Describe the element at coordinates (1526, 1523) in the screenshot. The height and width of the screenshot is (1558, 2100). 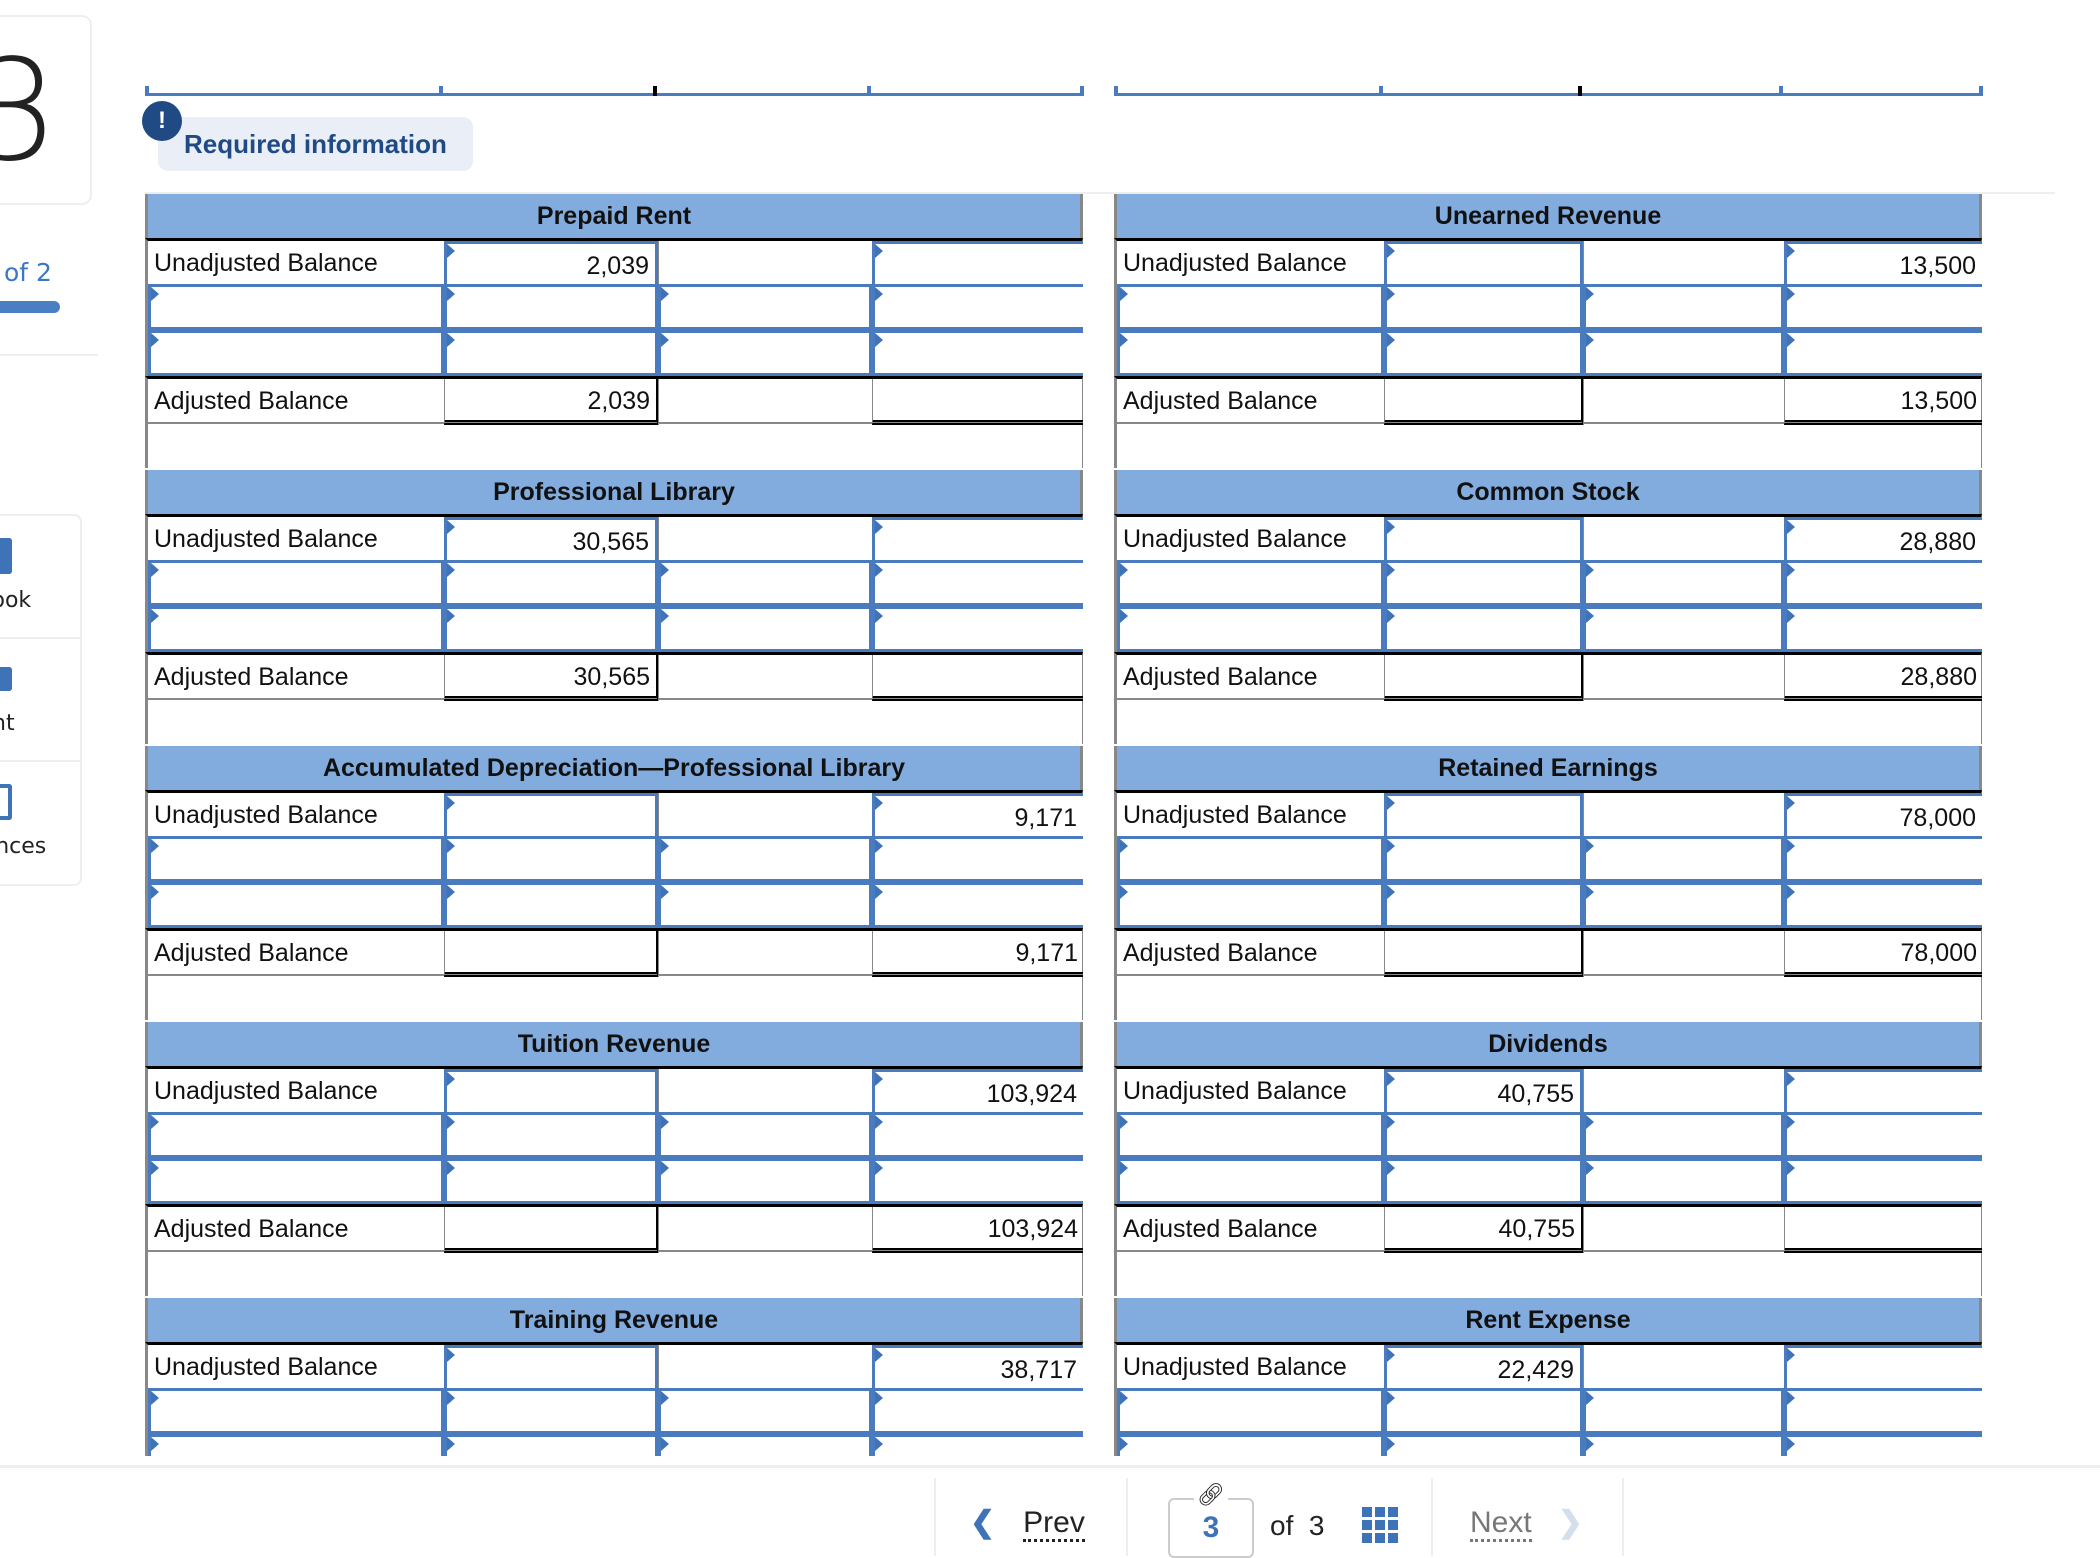
I see `next-button: Next ❯` at that location.